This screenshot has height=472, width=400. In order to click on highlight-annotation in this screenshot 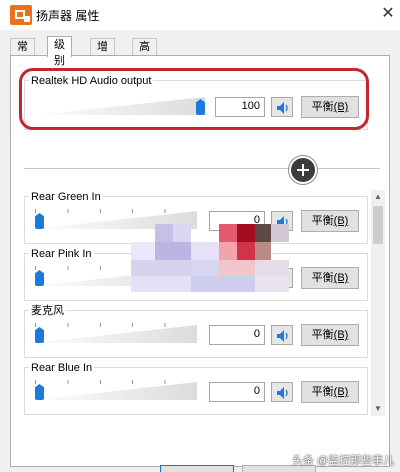, I will do `click(194, 99)`.